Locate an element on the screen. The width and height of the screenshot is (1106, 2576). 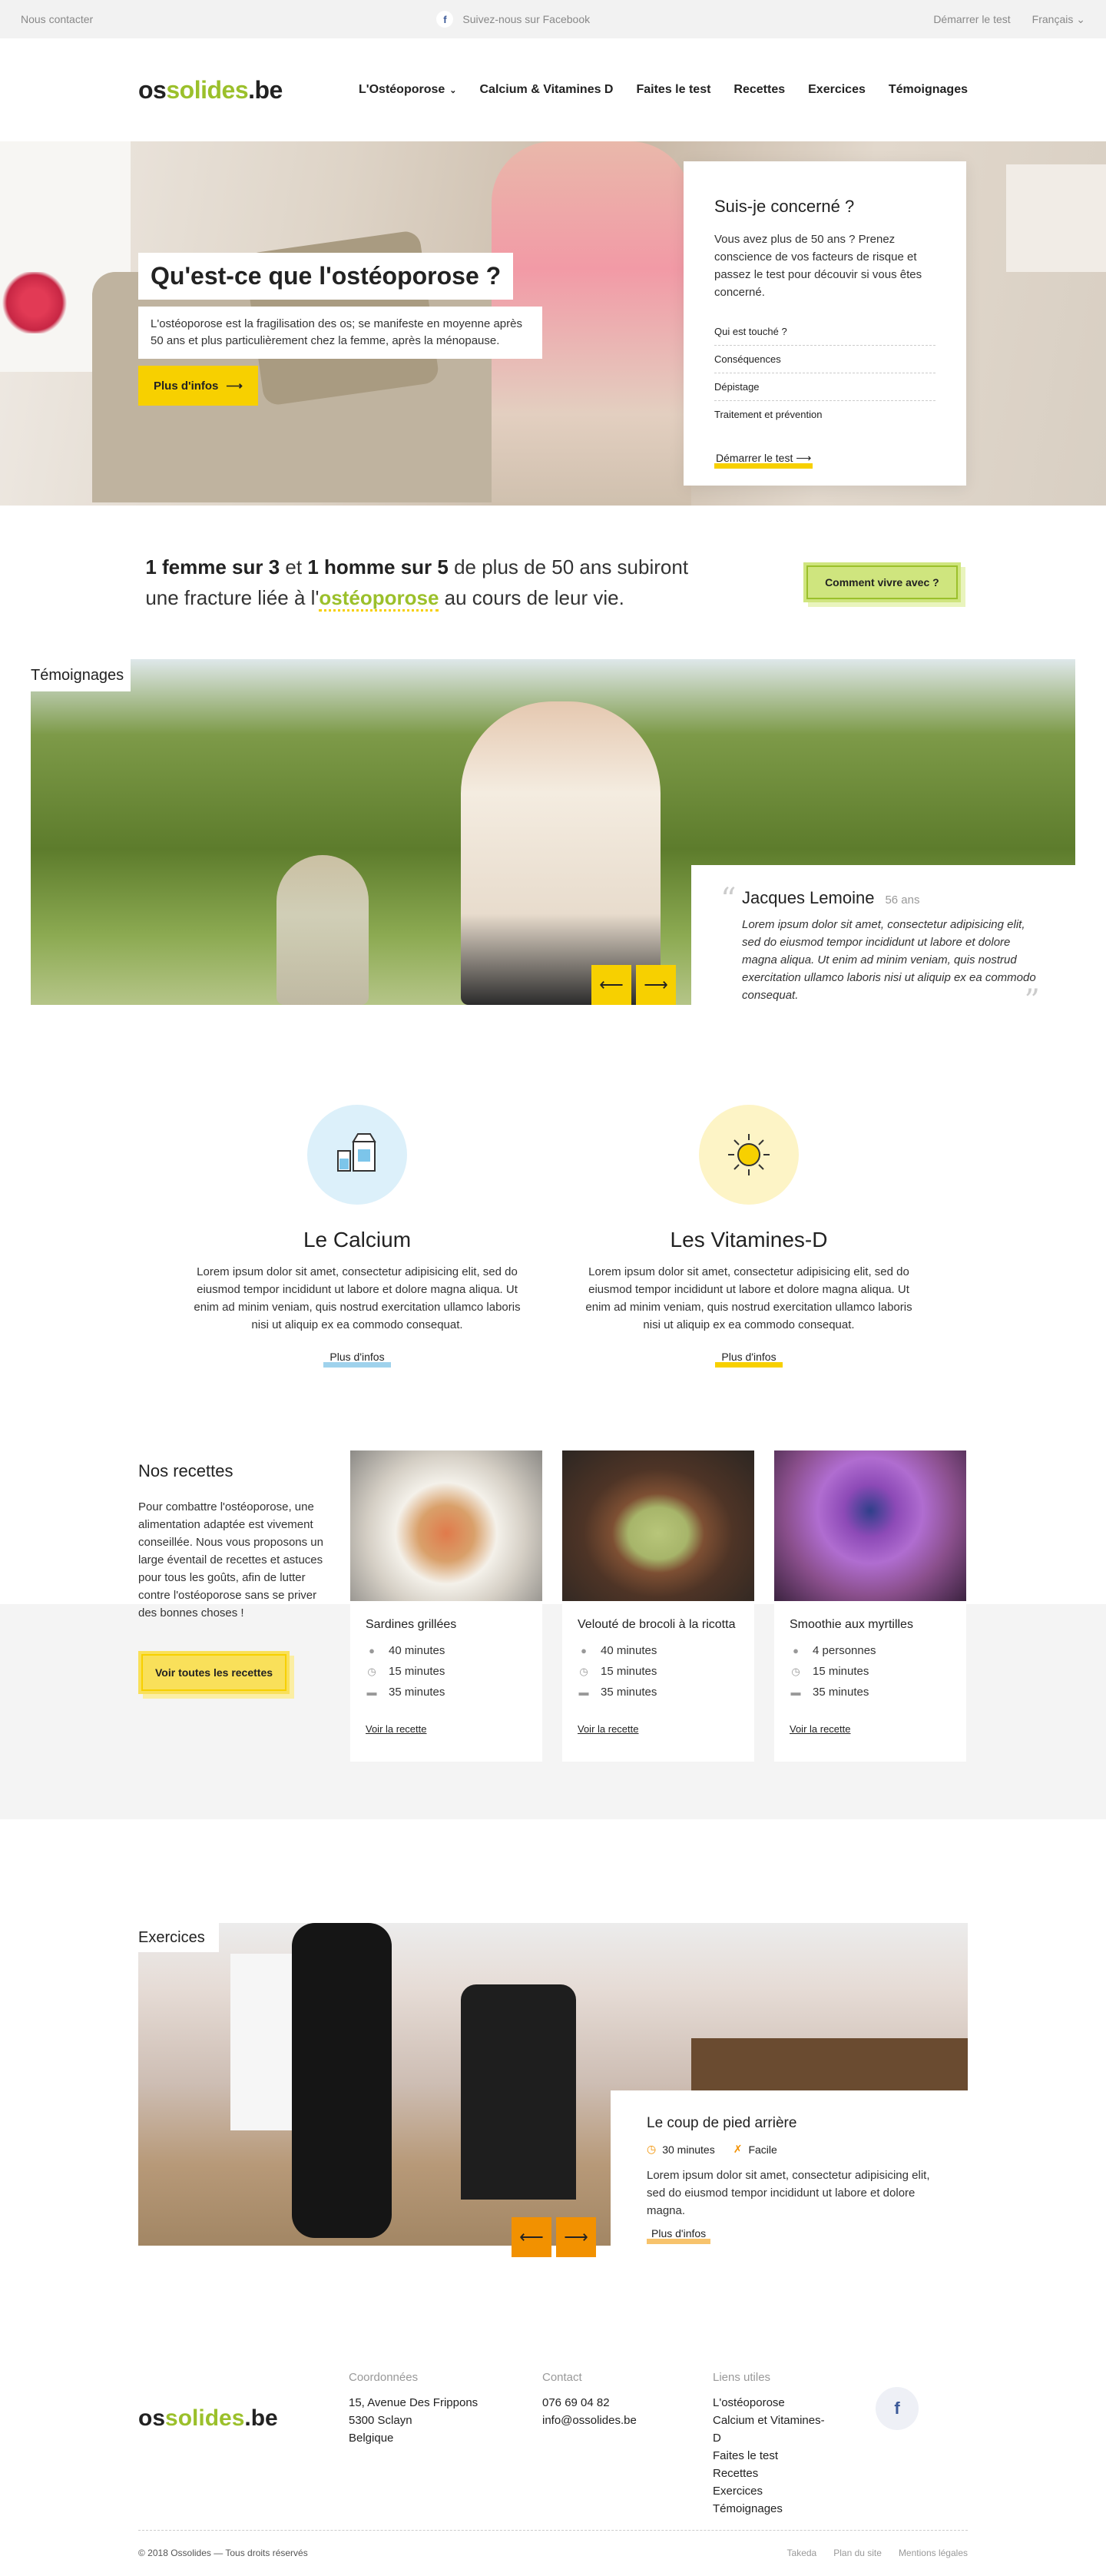
exercise-duration: ◷ 30 minutes is located at coordinates (681, 2149).